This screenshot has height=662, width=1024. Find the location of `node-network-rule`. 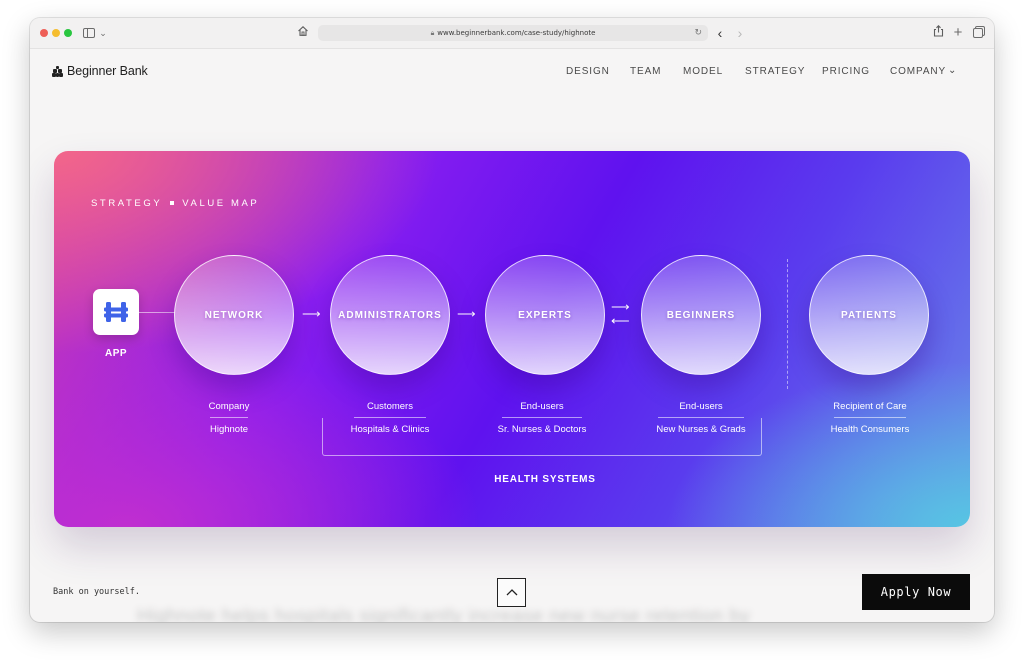

node-network-rule is located at coordinates (229, 417).